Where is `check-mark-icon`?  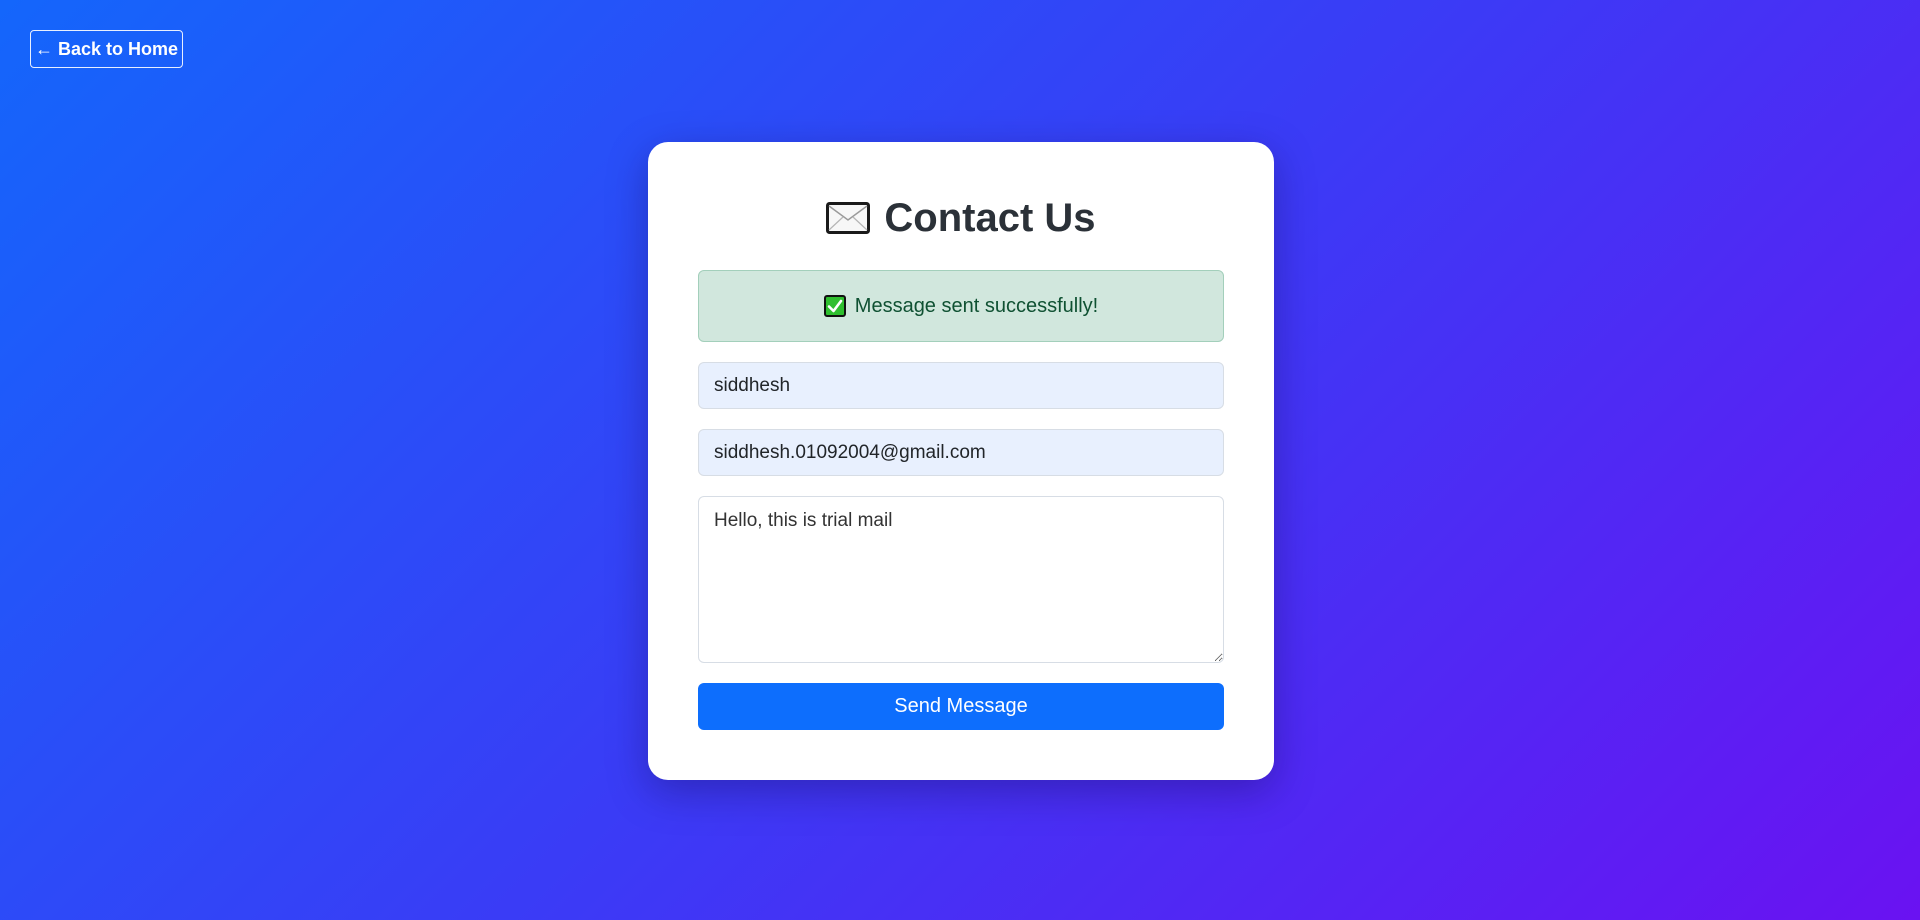
check-mark-icon is located at coordinates (834, 306).